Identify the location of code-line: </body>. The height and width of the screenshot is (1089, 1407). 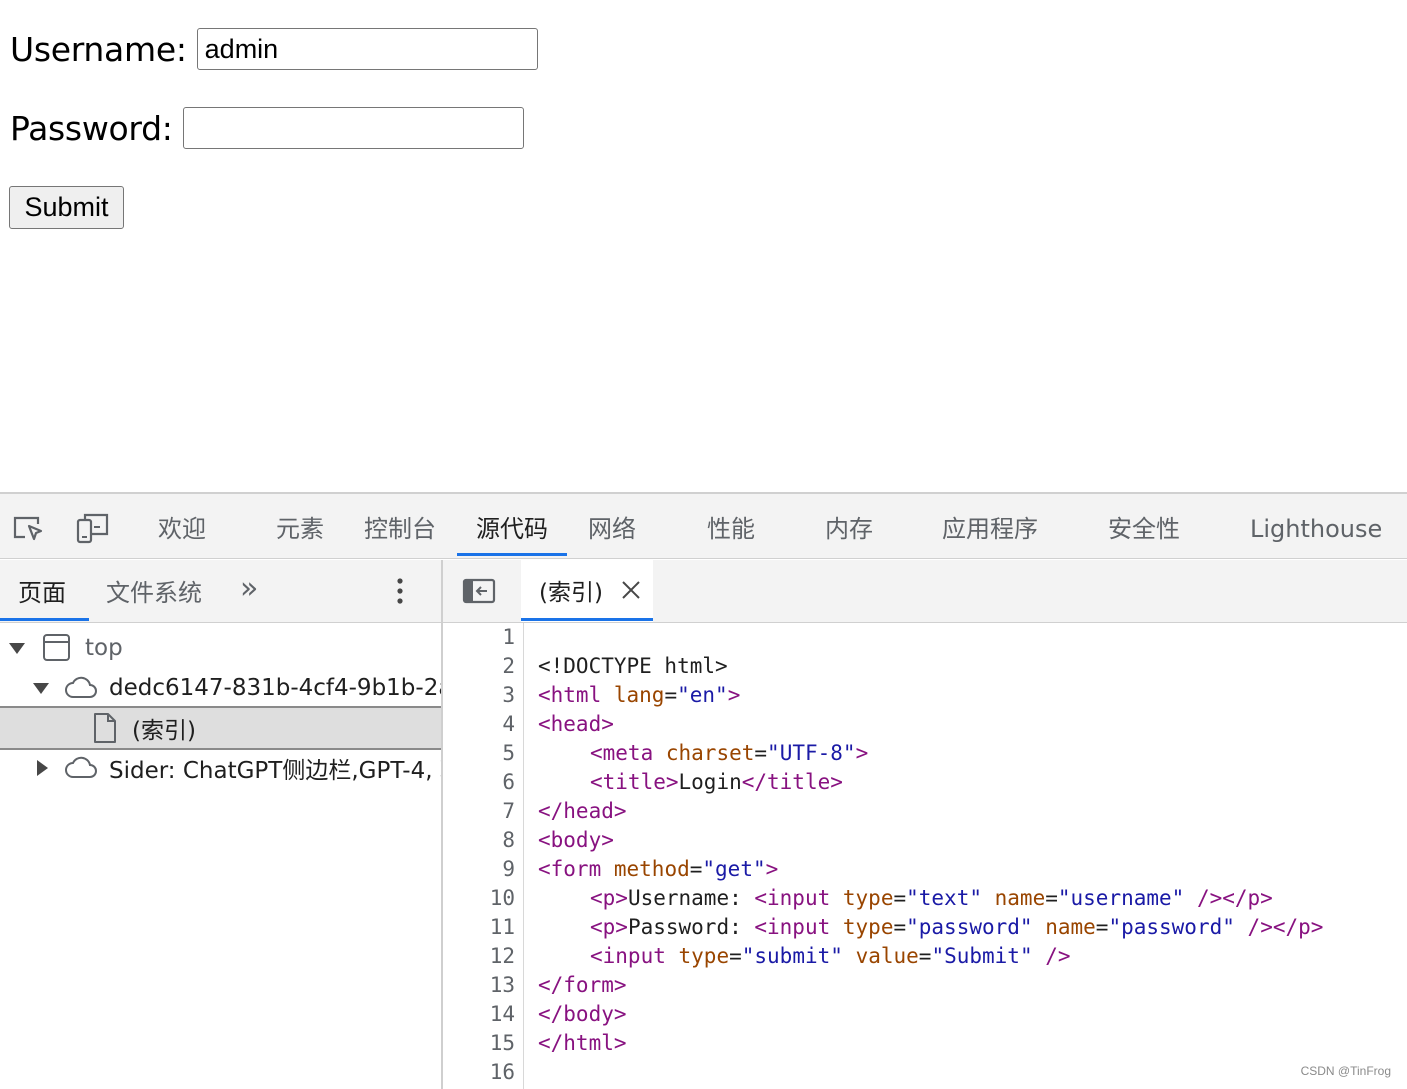
(582, 1014).